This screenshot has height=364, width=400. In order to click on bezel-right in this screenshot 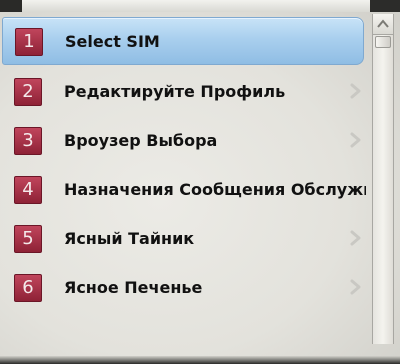, I will do `click(385, 6)`.